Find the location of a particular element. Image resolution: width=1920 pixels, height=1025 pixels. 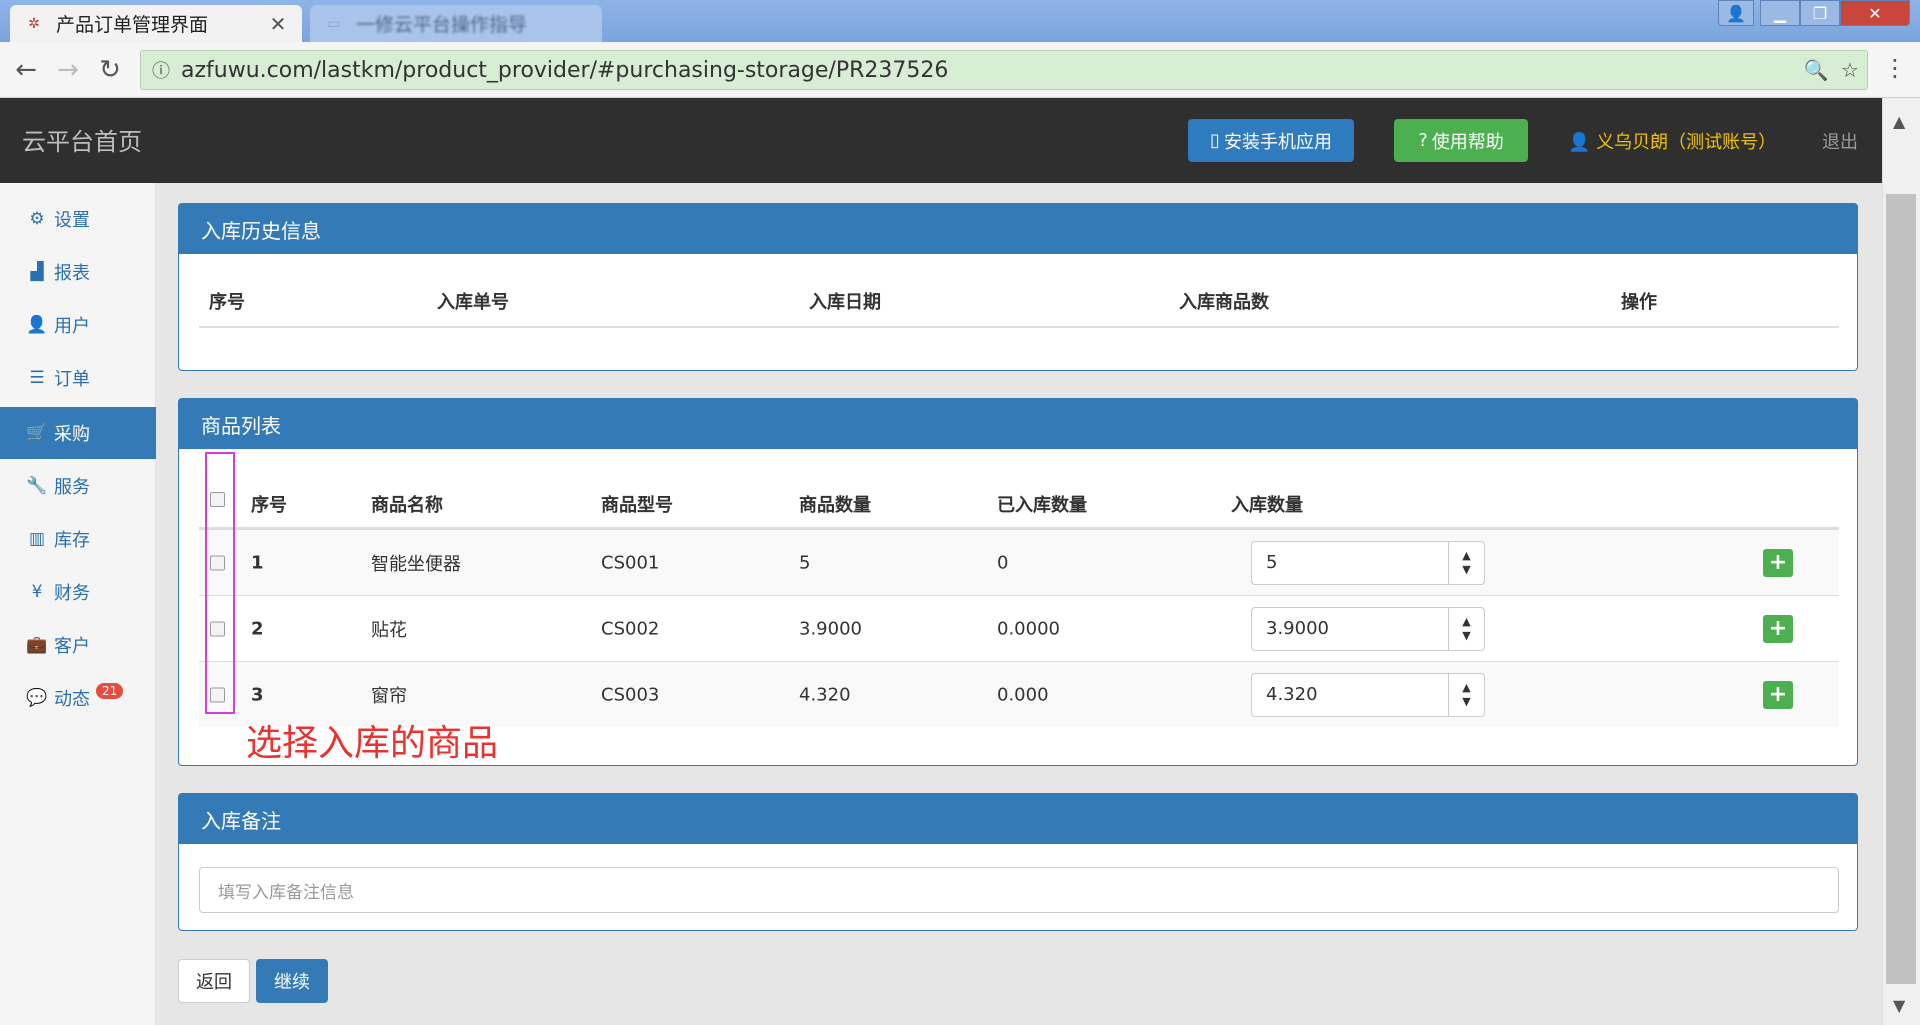

browser-tab-bar: ✲ 产品订单管理界面 ✕ ▭ 一修云平台操作指导 👤 ▁ ❐ ✕ is located at coordinates (960, 21).